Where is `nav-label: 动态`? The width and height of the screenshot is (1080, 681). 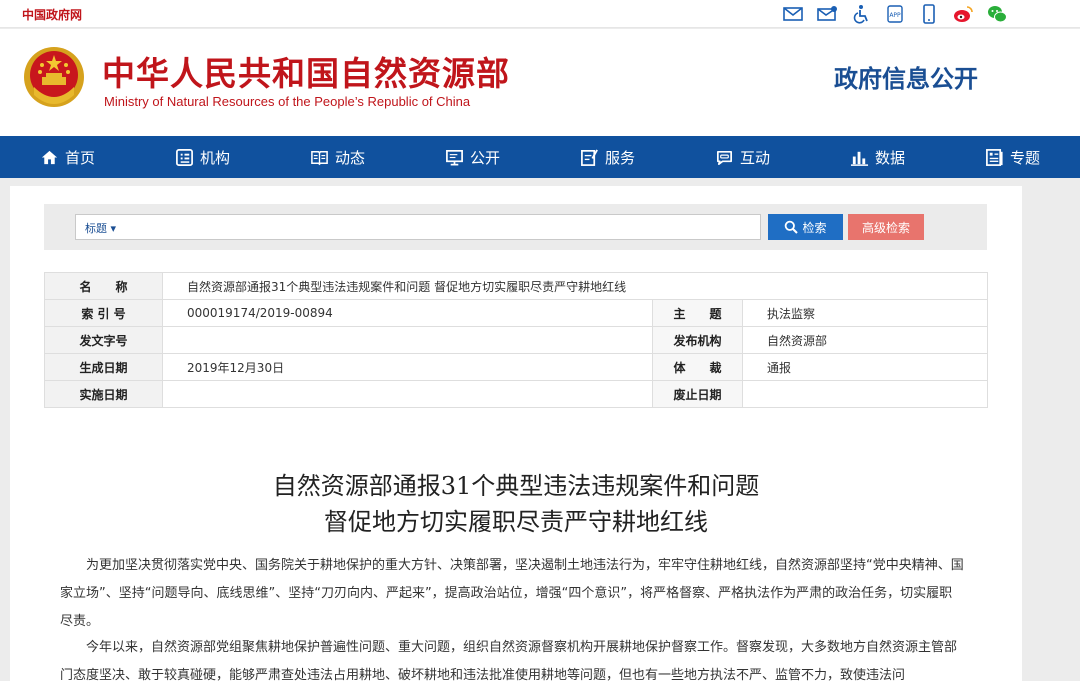
nav-label: 动态 is located at coordinates (349, 157).